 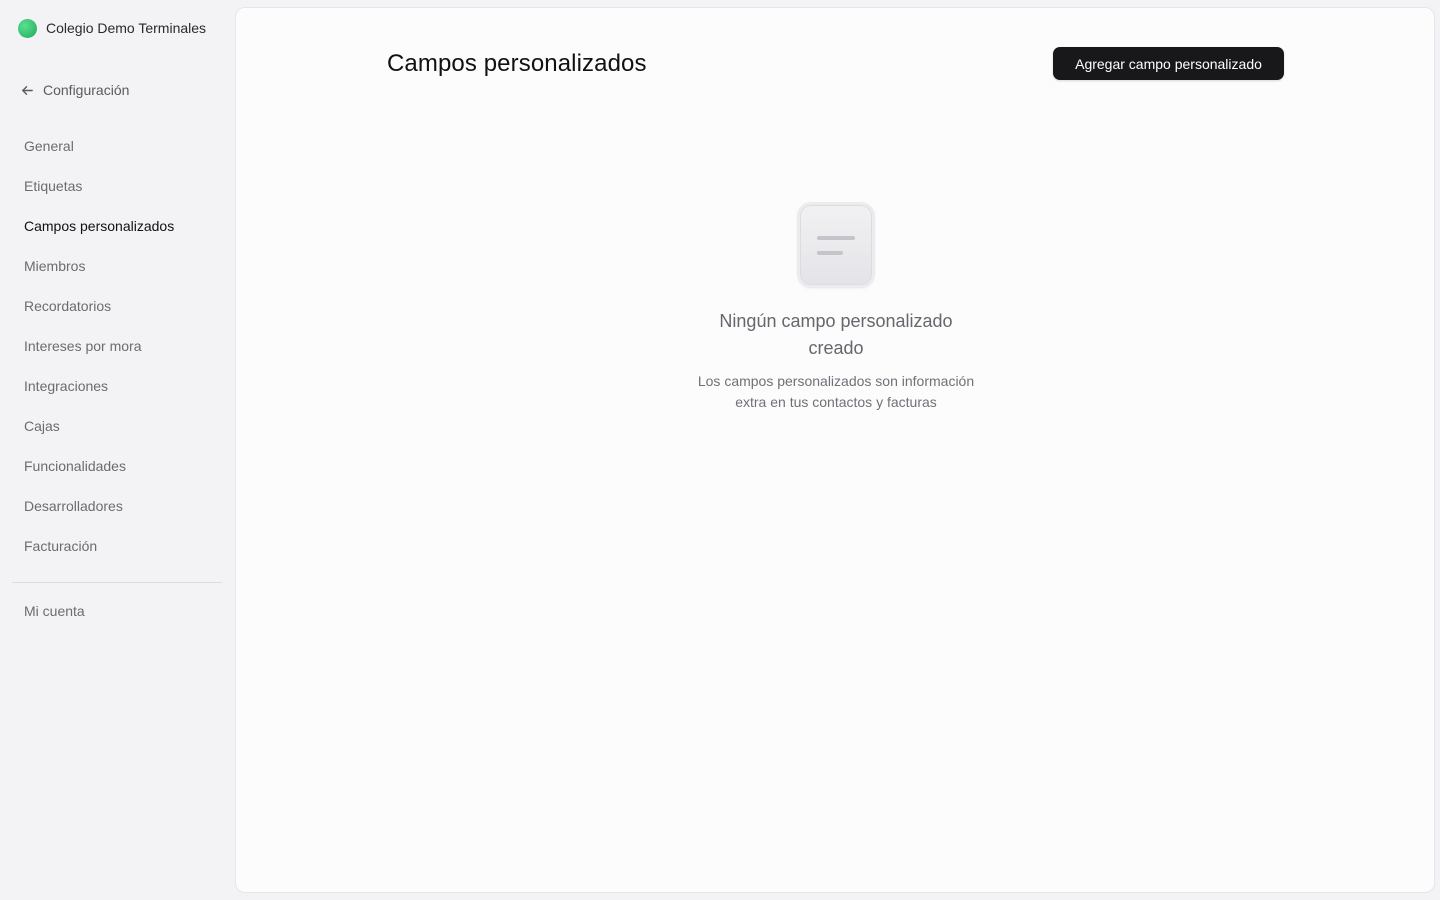 What do you see at coordinates (836, 245) in the screenshot?
I see `document-lines-icon` at bounding box center [836, 245].